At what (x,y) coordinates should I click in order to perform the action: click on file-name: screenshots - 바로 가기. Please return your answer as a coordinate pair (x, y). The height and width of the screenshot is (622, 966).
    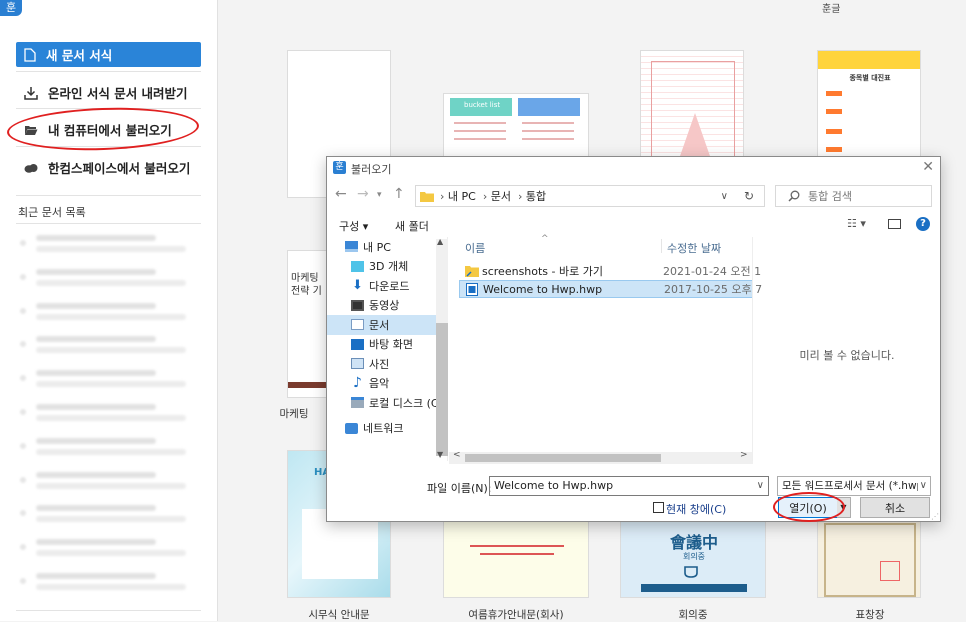
    Looking at the image, I should click on (542, 271).